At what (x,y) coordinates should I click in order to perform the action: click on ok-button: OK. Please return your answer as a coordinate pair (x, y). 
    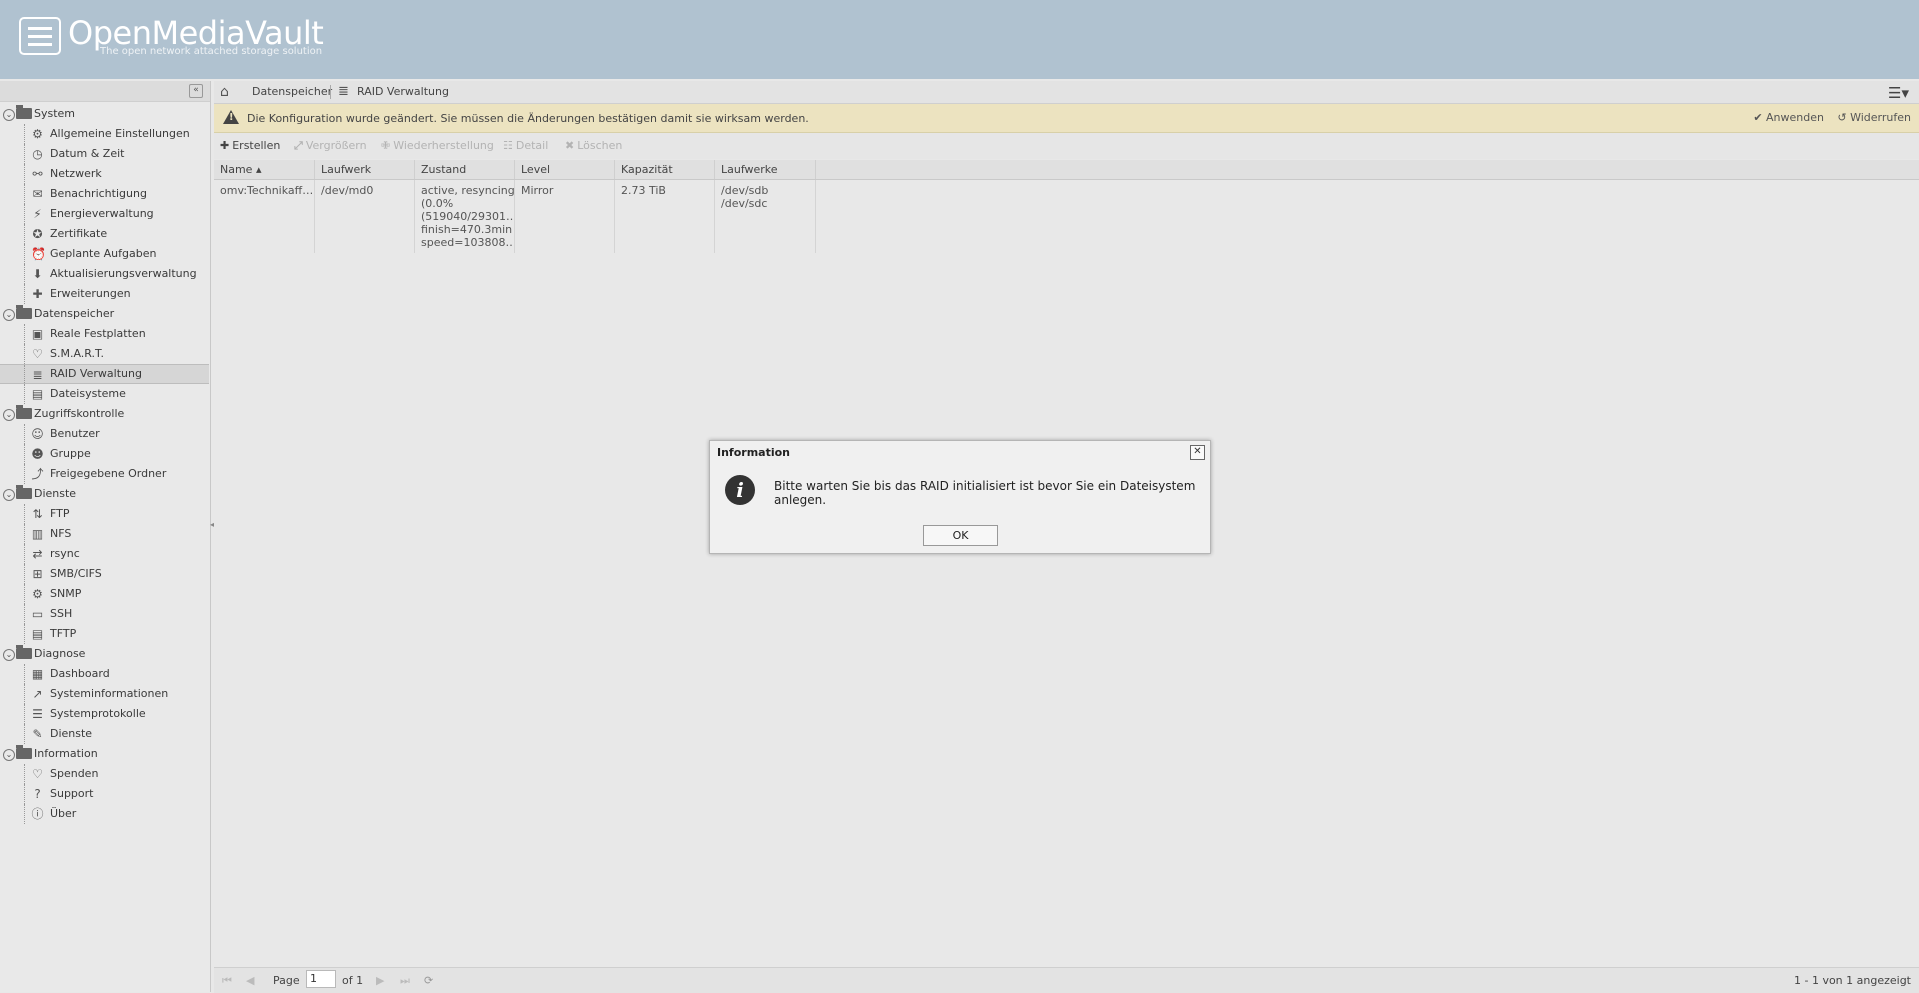
    Looking at the image, I should click on (960, 535).